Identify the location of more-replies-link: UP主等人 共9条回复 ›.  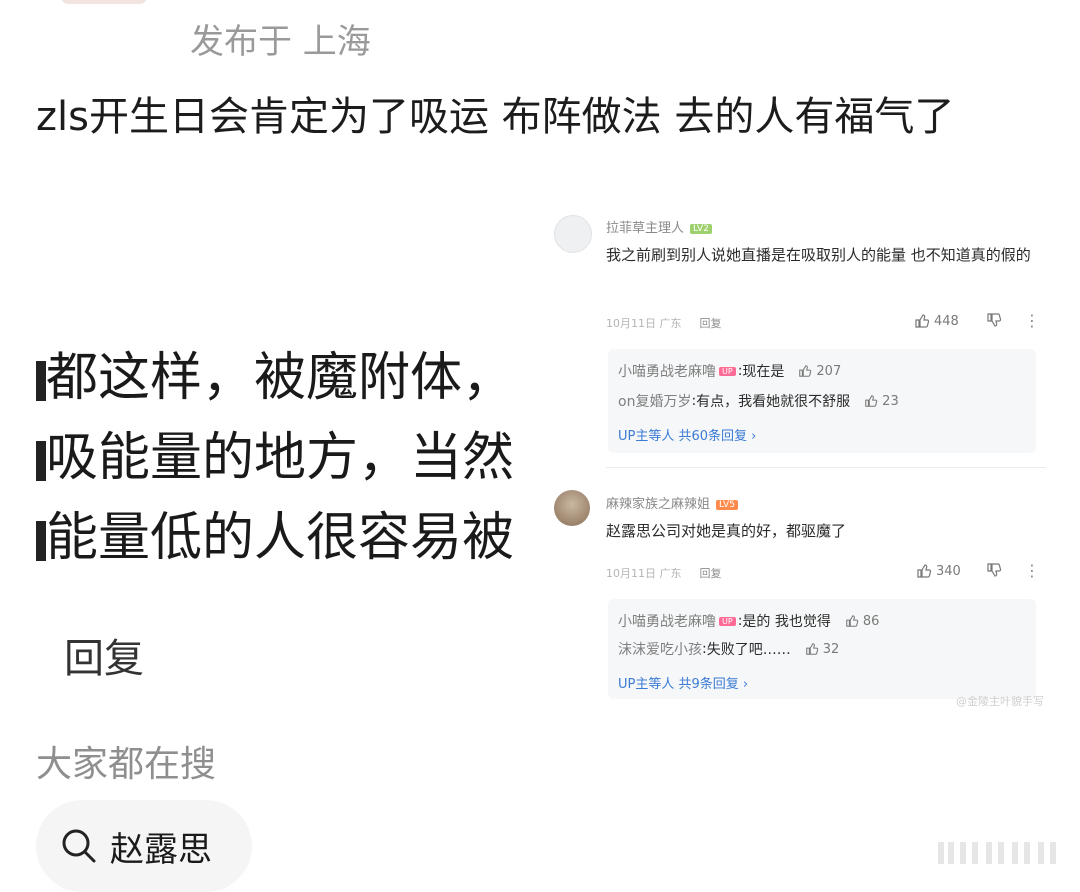
(683, 682).